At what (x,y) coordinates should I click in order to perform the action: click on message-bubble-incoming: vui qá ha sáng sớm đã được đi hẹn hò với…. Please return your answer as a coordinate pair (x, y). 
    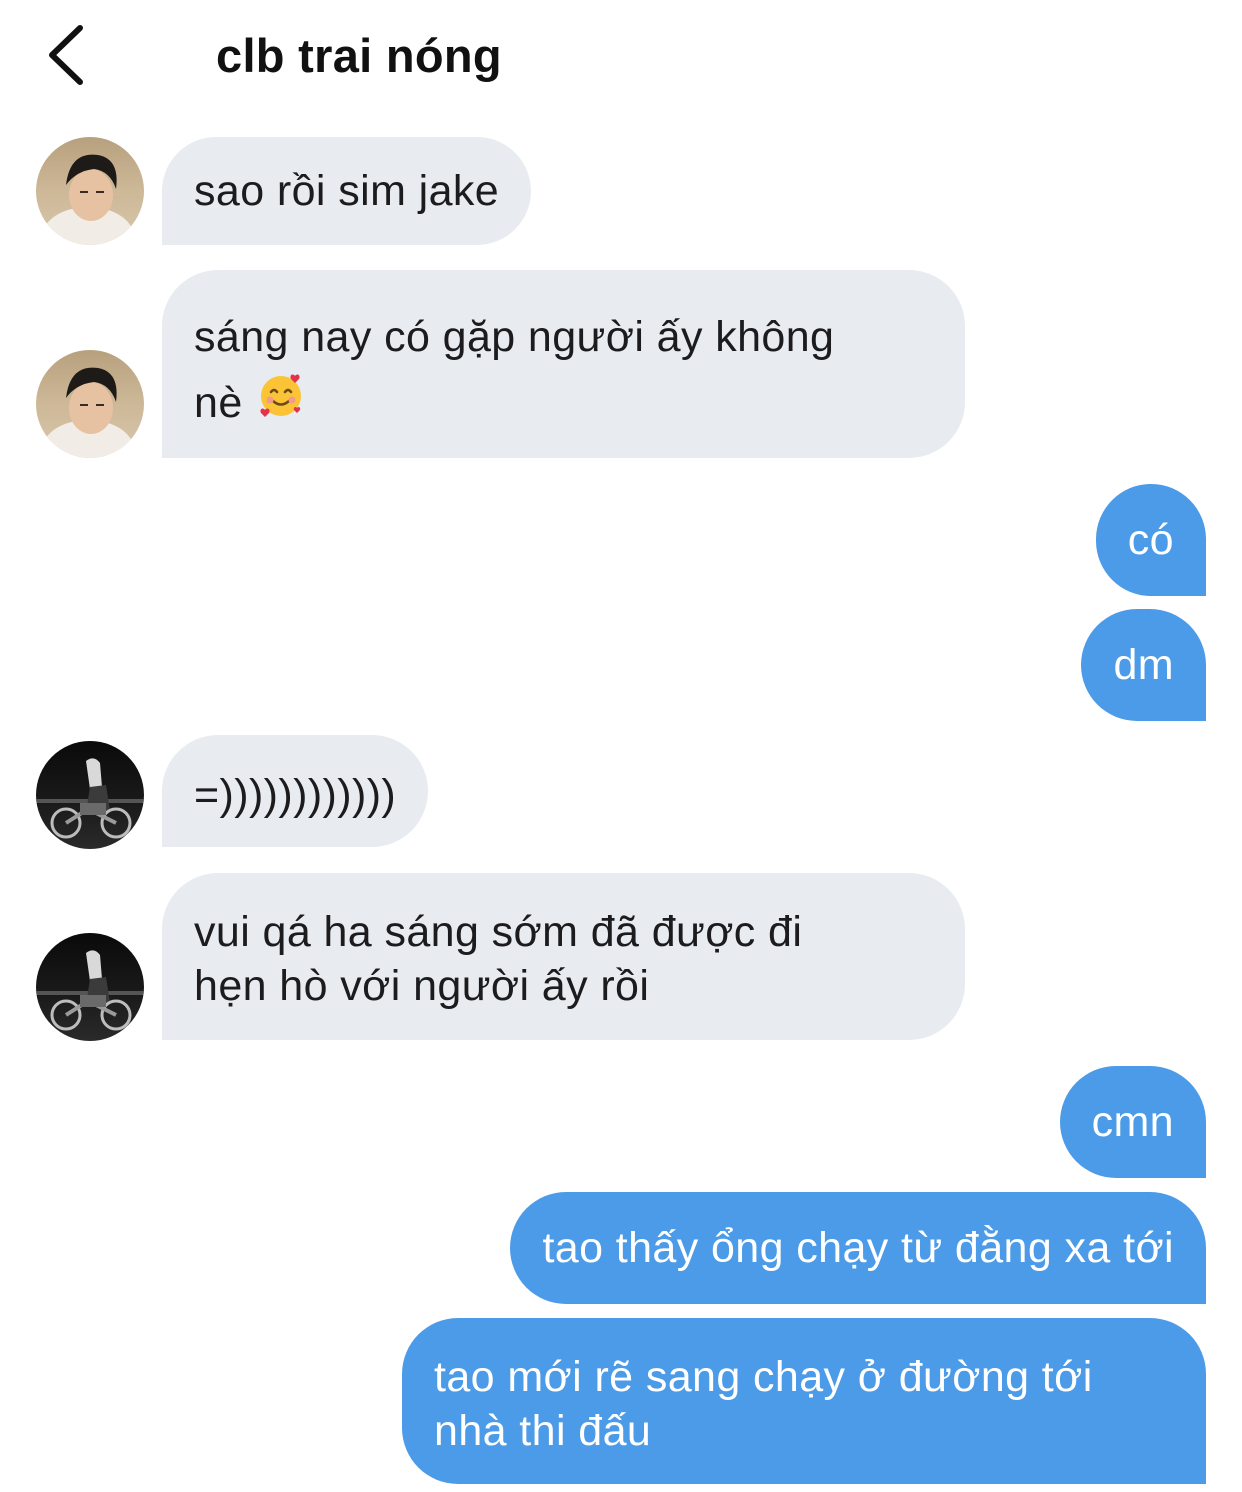
    Looking at the image, I should click on (563, 956).